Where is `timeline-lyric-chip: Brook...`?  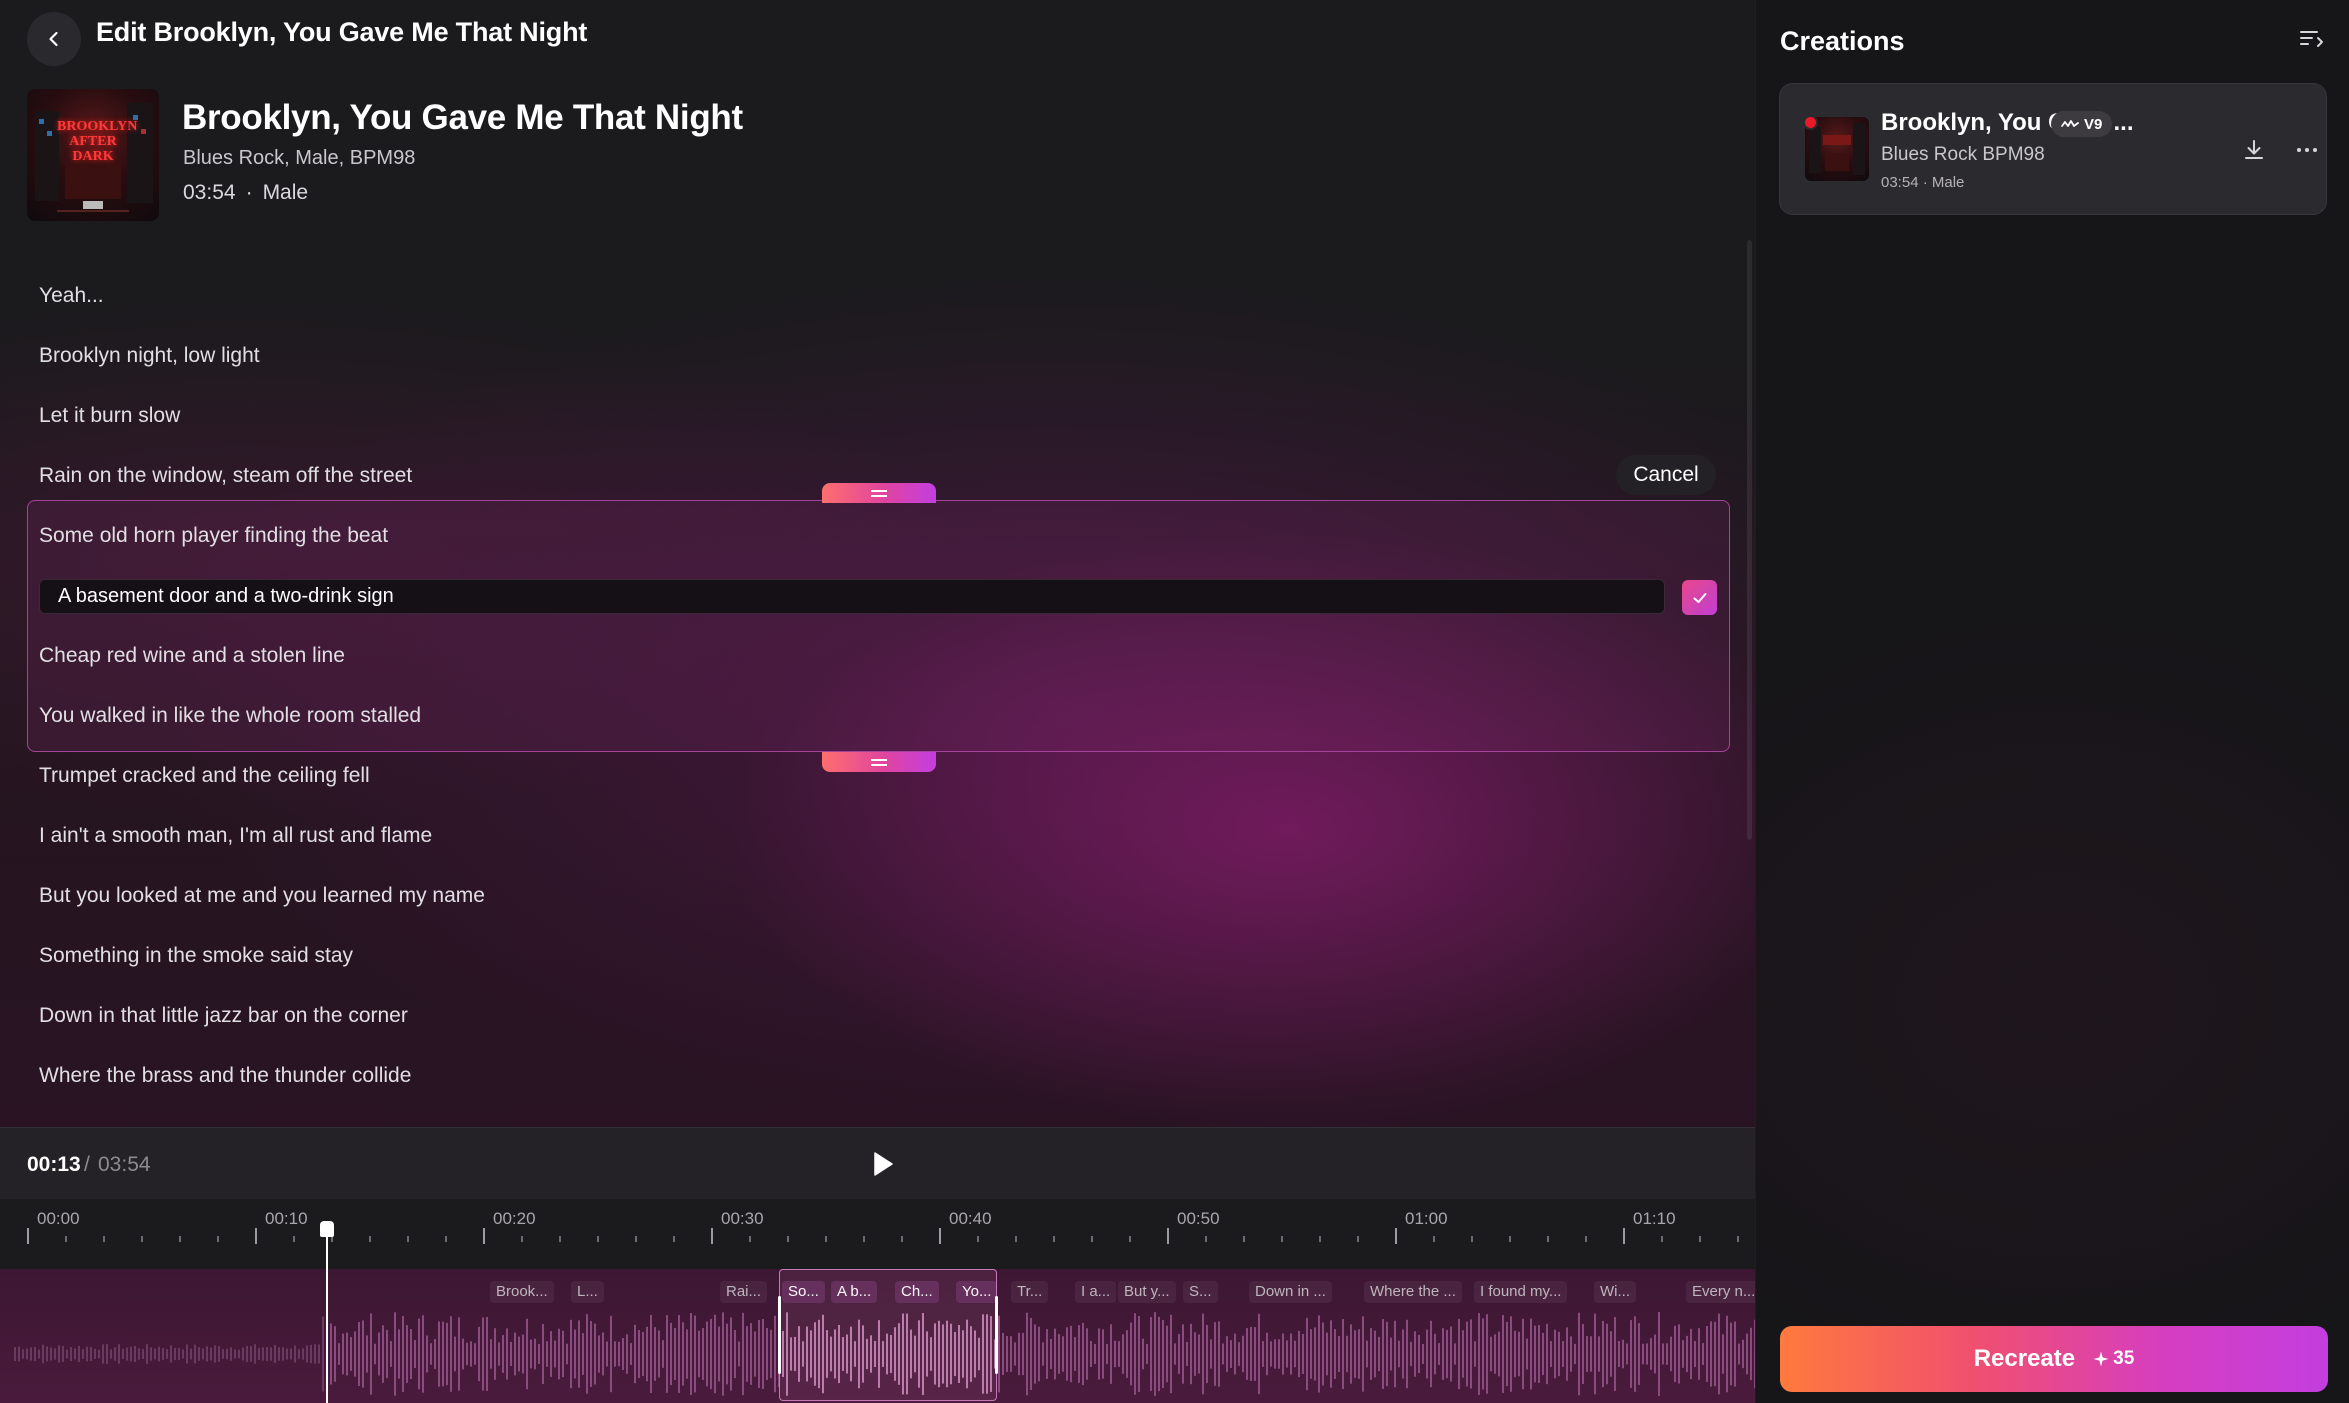 timeline-lyric-chip: Brook... is located at coordinates (522, 1292).